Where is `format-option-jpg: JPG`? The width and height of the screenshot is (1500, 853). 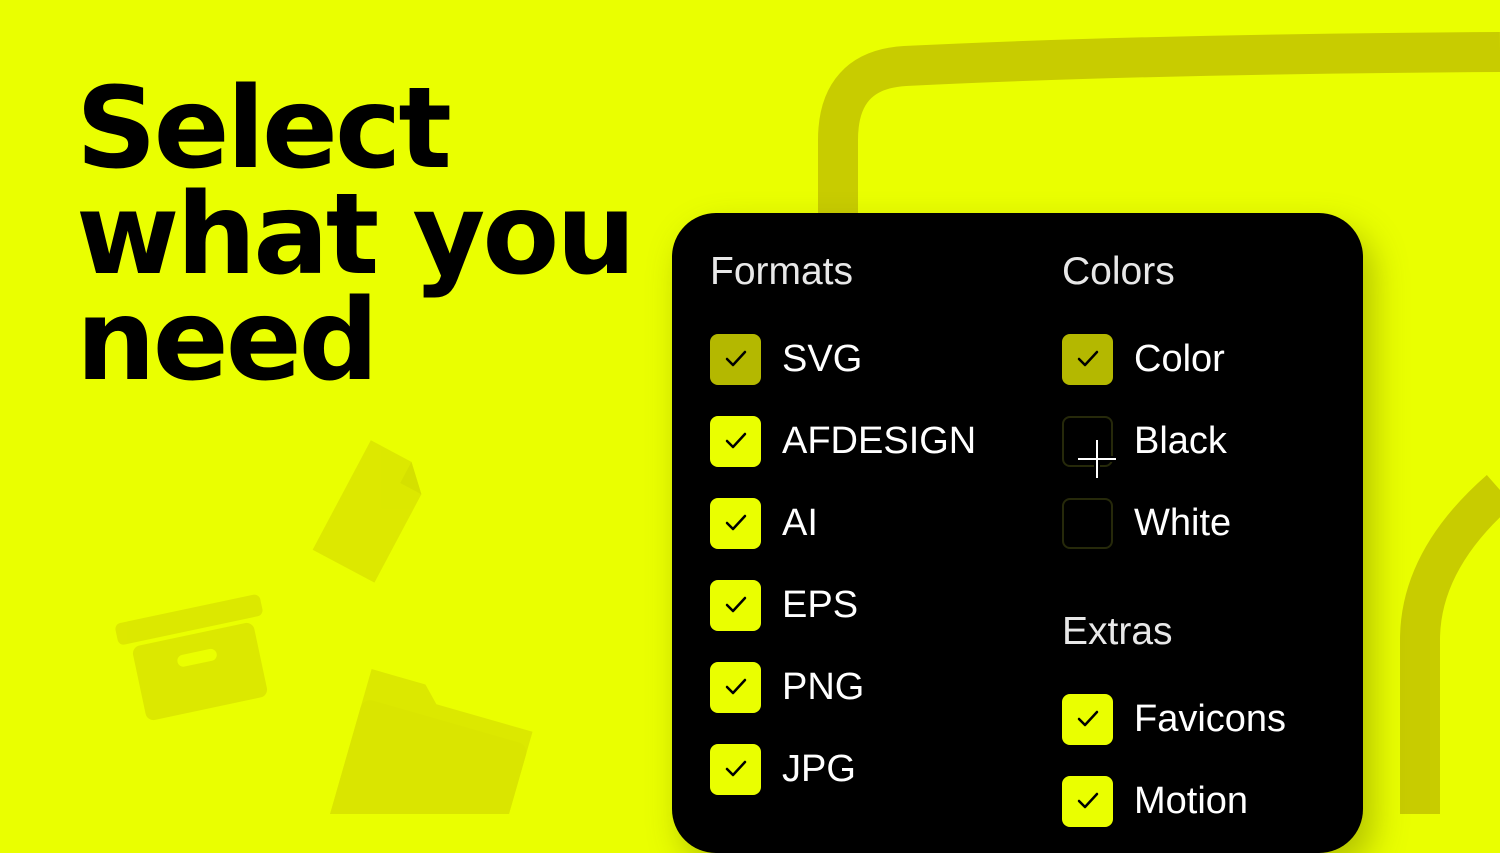 format-option-jpg: JPG is located at coordinates (783, 769).